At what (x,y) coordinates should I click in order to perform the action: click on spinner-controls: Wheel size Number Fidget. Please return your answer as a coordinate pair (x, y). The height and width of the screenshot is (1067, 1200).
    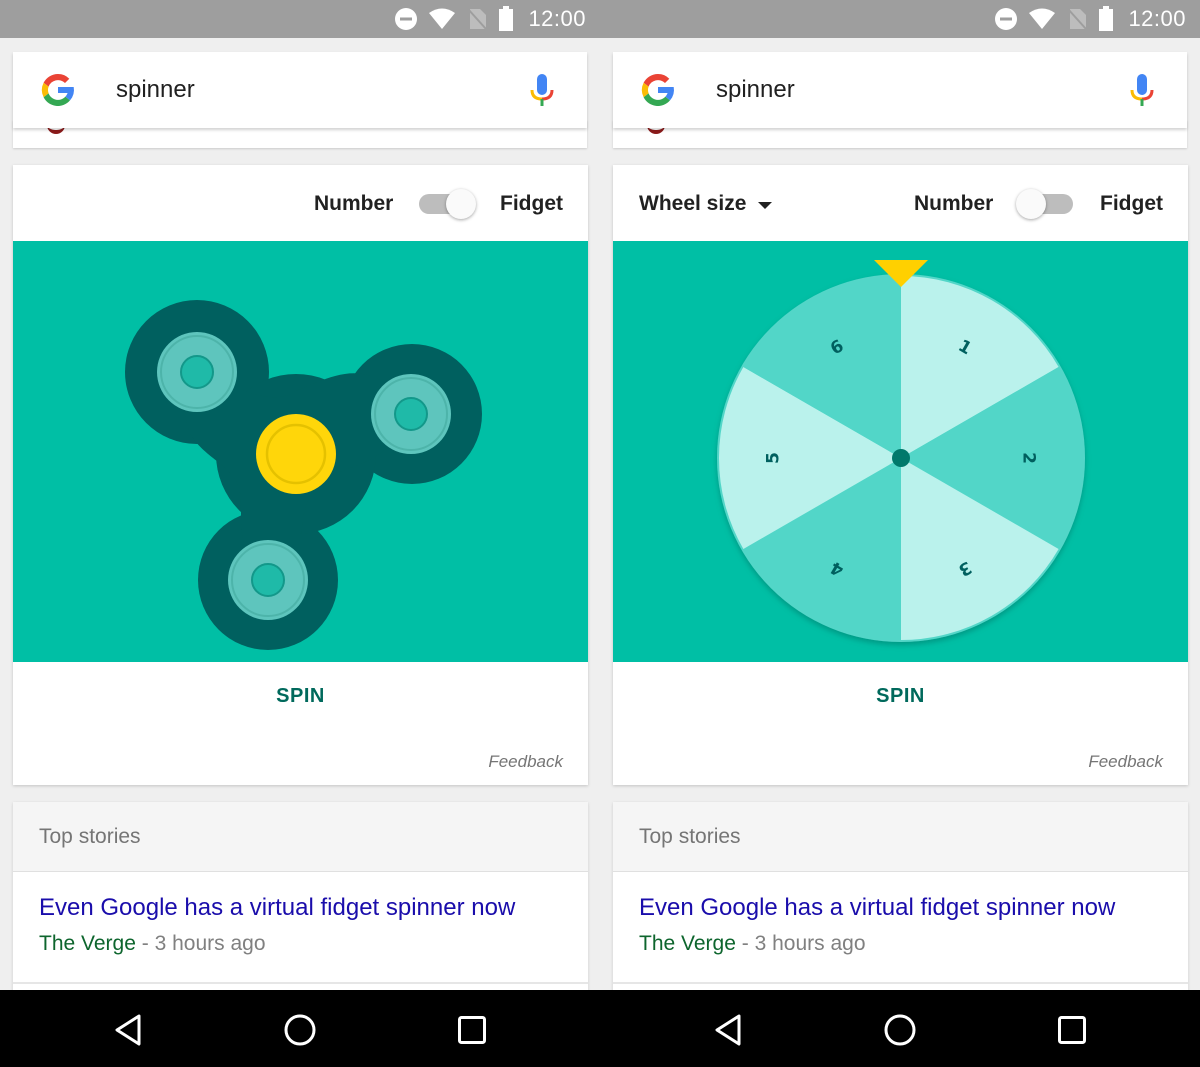
    Looking at the image, I should click on (900, 203).